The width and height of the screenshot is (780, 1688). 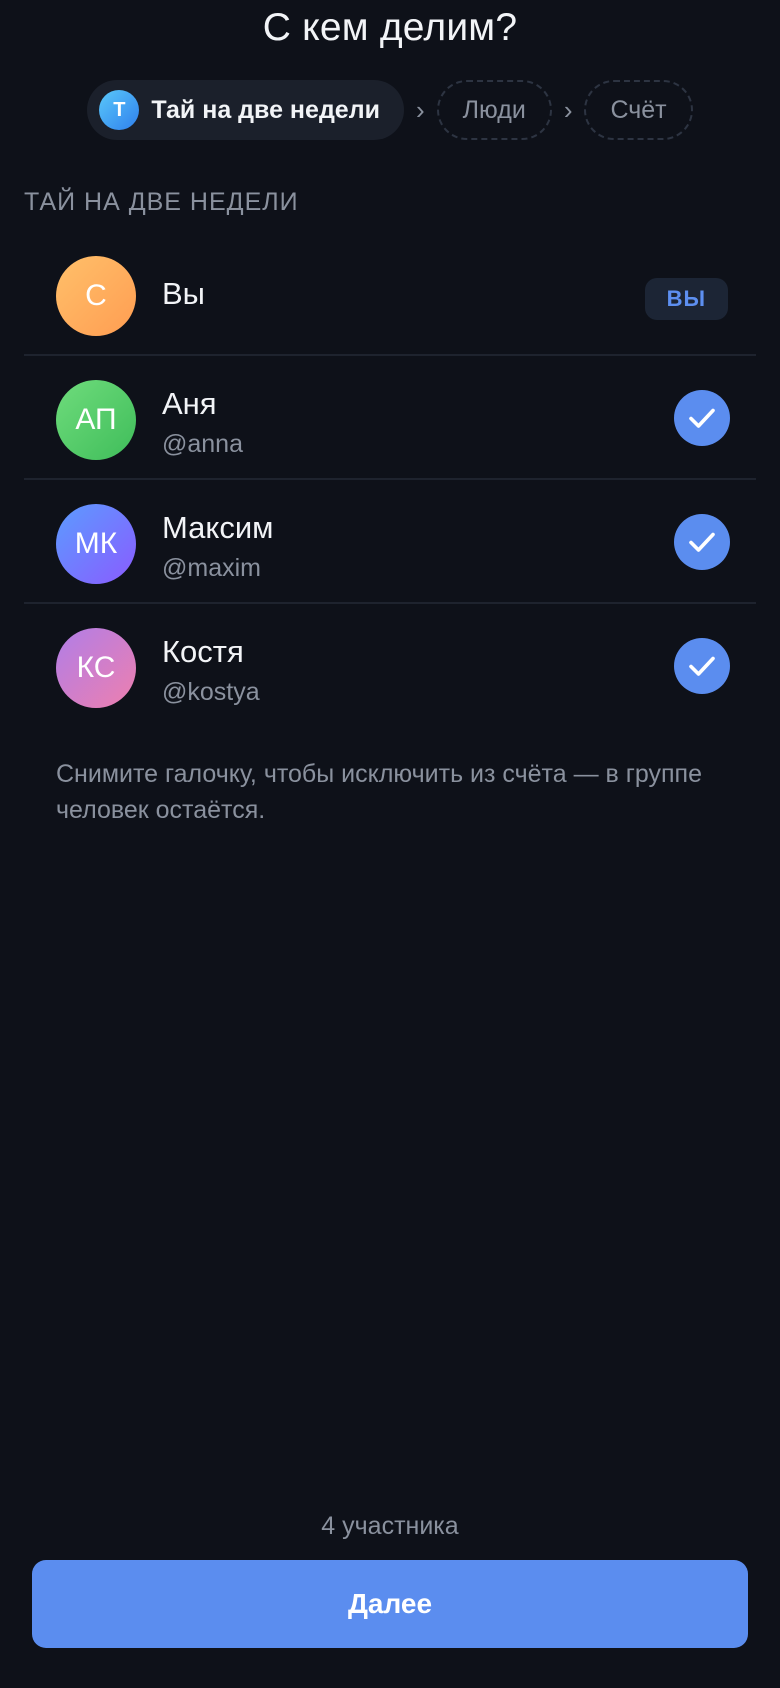 I want to click on avatar: МК, so click(x=96, y=544).